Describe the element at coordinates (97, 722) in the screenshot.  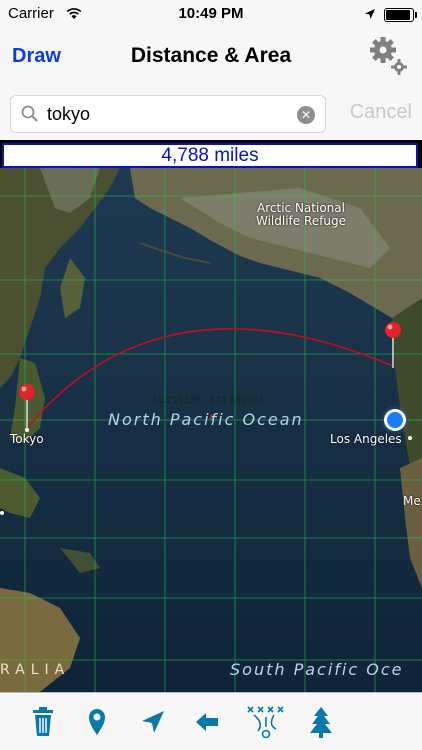
I see `pin-icon` at that location.